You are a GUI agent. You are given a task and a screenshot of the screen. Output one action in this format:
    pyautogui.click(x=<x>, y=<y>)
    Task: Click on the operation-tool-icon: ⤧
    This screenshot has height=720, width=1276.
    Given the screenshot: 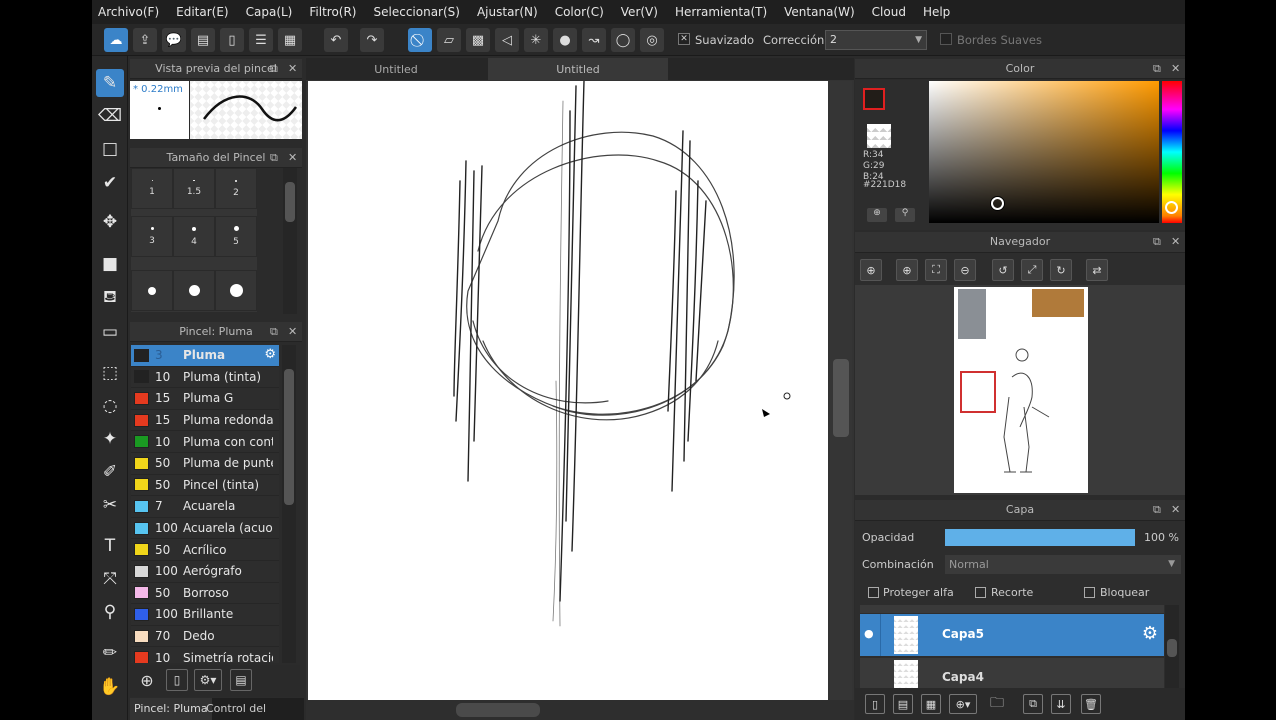 What is the action you would take?
    pyautogui.click(x=110, y=579)
    